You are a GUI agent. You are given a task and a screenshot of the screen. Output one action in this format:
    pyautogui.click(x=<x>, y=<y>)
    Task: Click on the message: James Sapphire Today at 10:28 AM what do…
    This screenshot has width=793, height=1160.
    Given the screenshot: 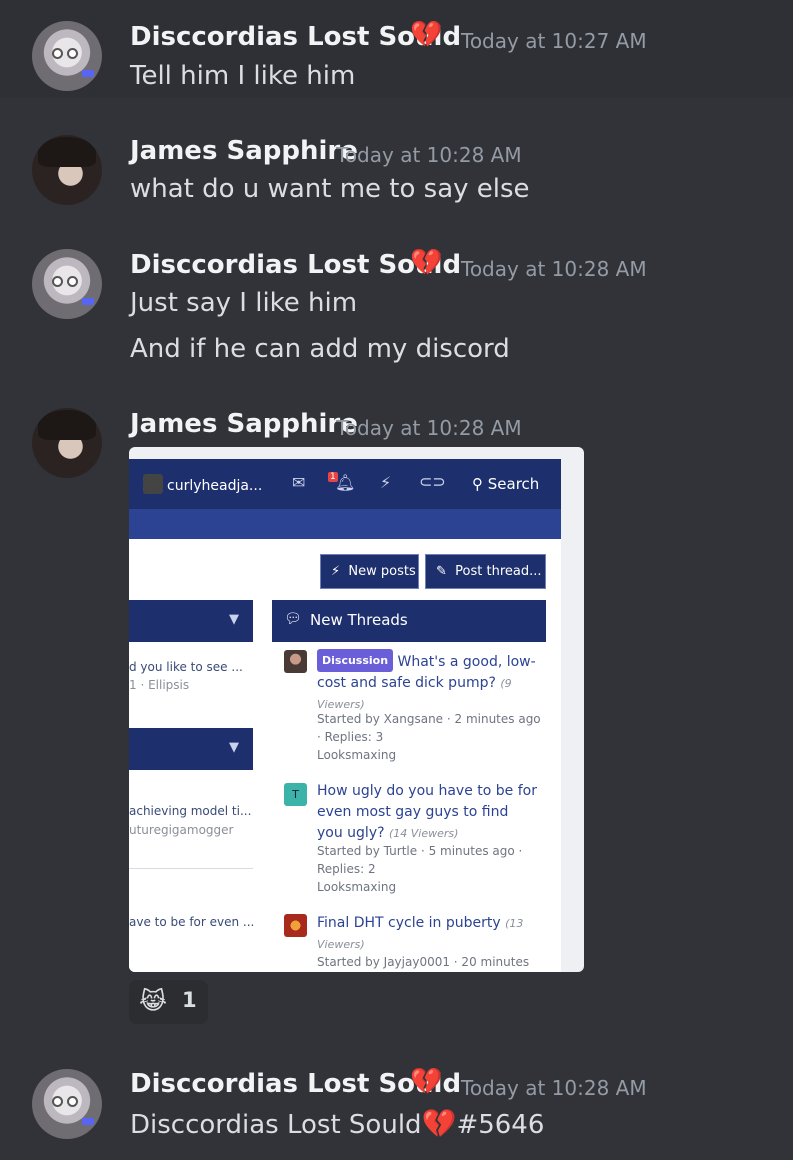 What is the action you would take?
    pyautogui.click(x=396, y=155)
    